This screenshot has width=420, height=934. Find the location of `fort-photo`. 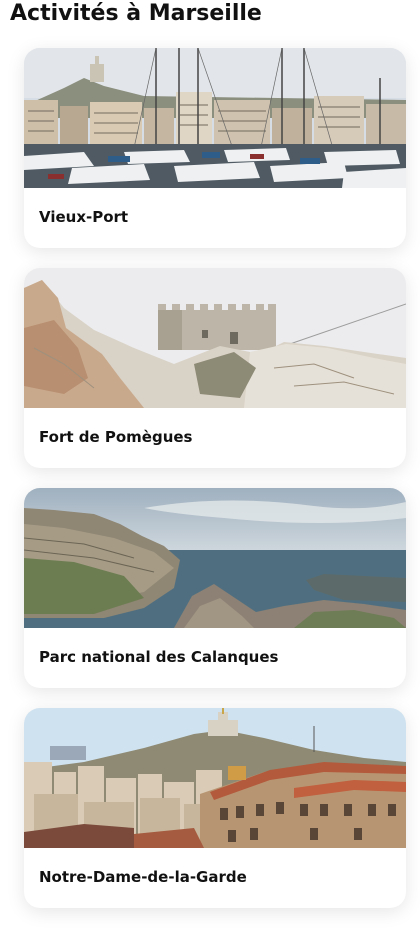

fort-photo is located at coordinates (215, 338).